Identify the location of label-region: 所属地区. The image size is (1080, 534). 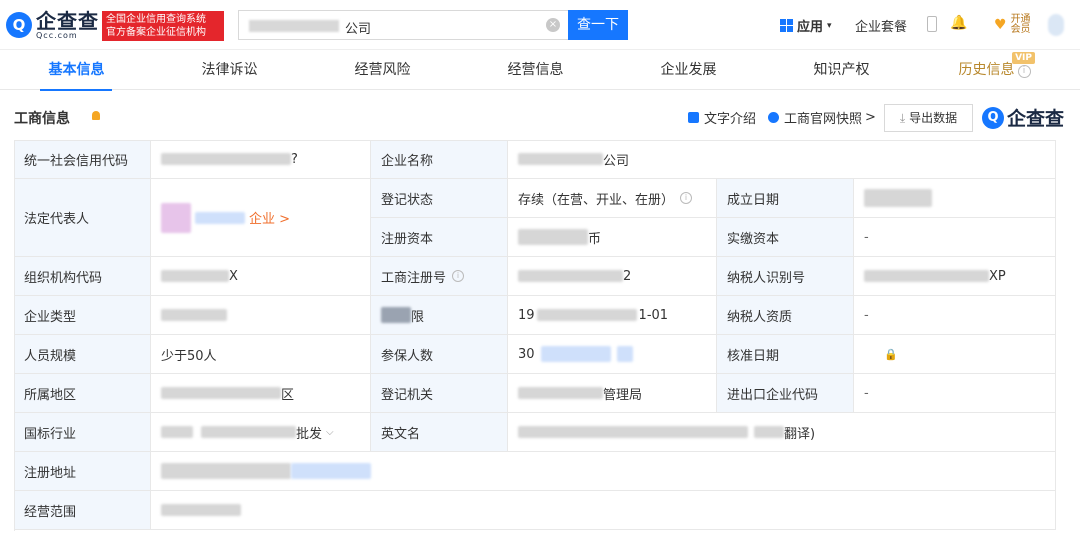
(82, 393).